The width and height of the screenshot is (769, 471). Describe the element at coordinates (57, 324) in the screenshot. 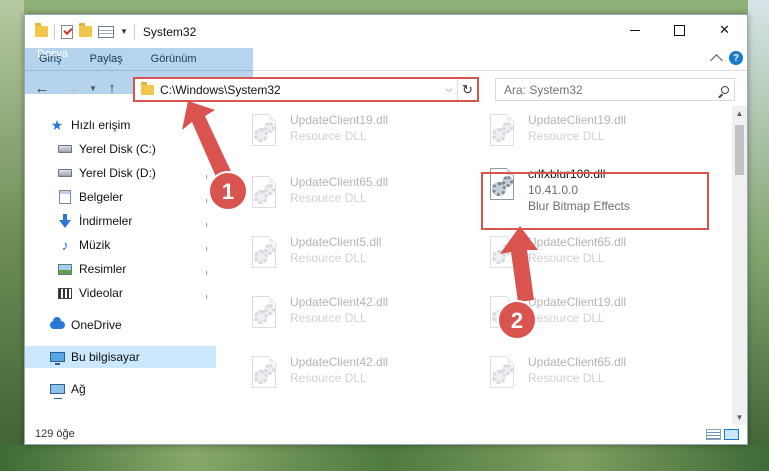

I see `onedrive-icon` at that location.